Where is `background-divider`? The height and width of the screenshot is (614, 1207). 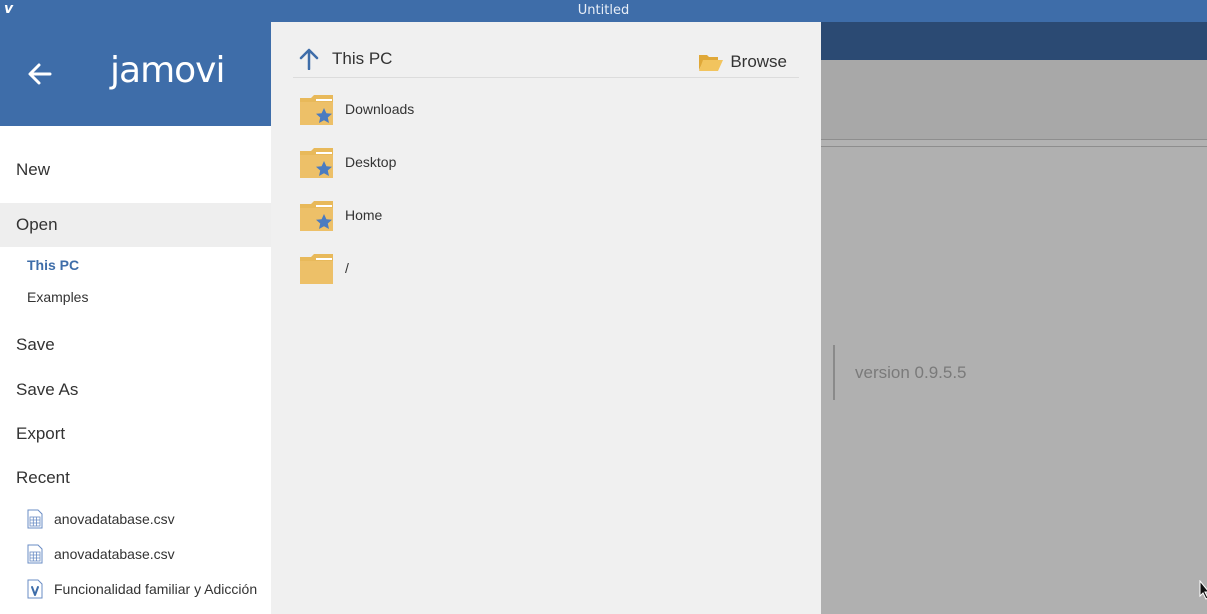 background-divider is located at coordinates (1014, 143).